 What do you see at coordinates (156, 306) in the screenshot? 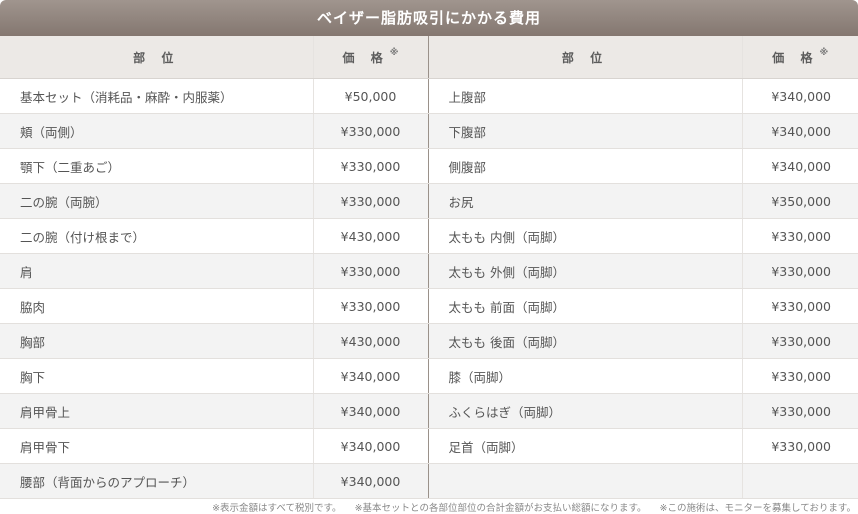
I see `left-part-cell: 脇肉` at bounding box center [156, 306].